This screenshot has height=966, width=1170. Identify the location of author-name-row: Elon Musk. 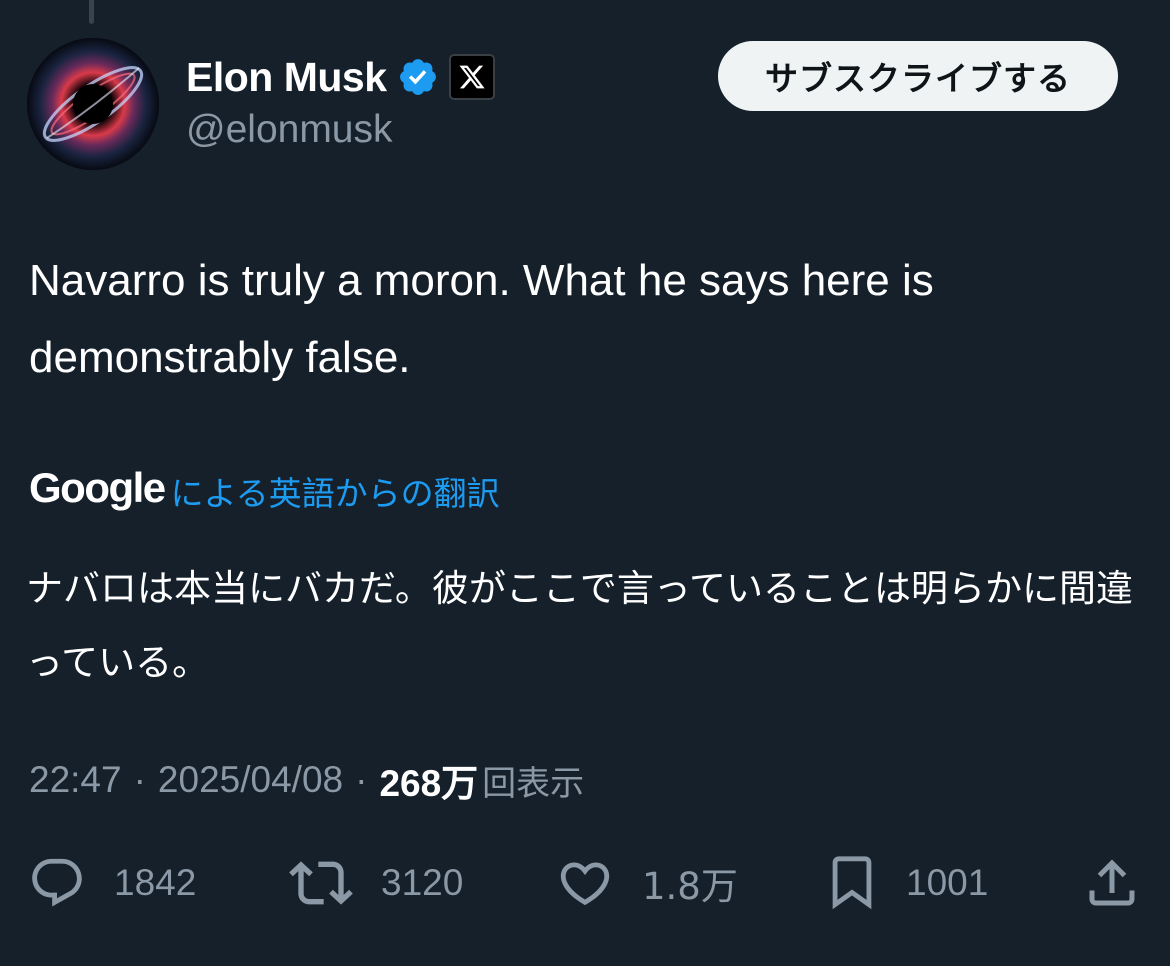
(340, 77).